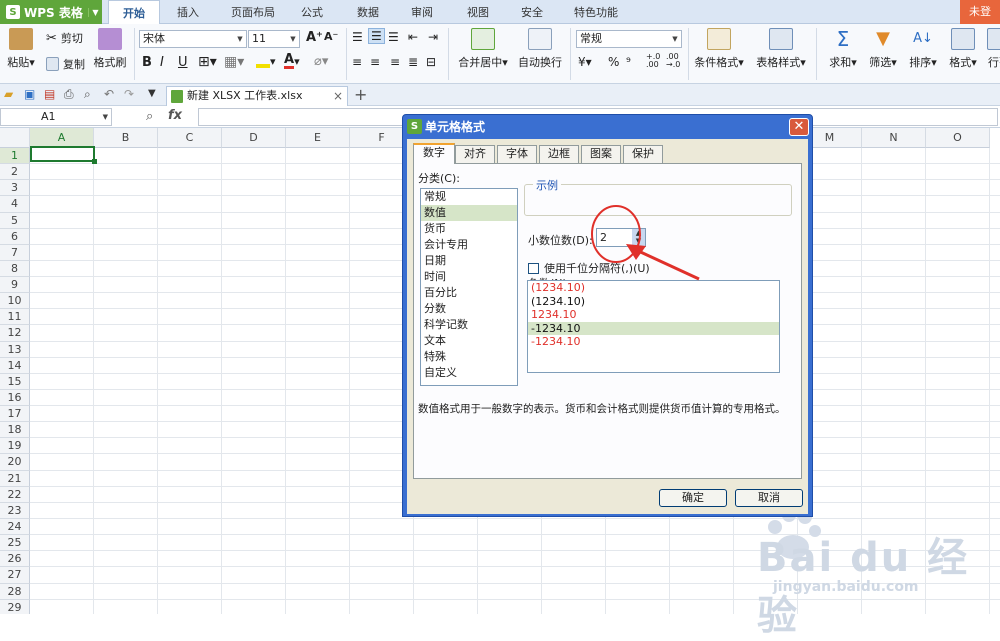 The image size is (1000, 641). Describe the element at coordinates (469, 277) in the screenshot. I see `category-item: 时间` at that location.